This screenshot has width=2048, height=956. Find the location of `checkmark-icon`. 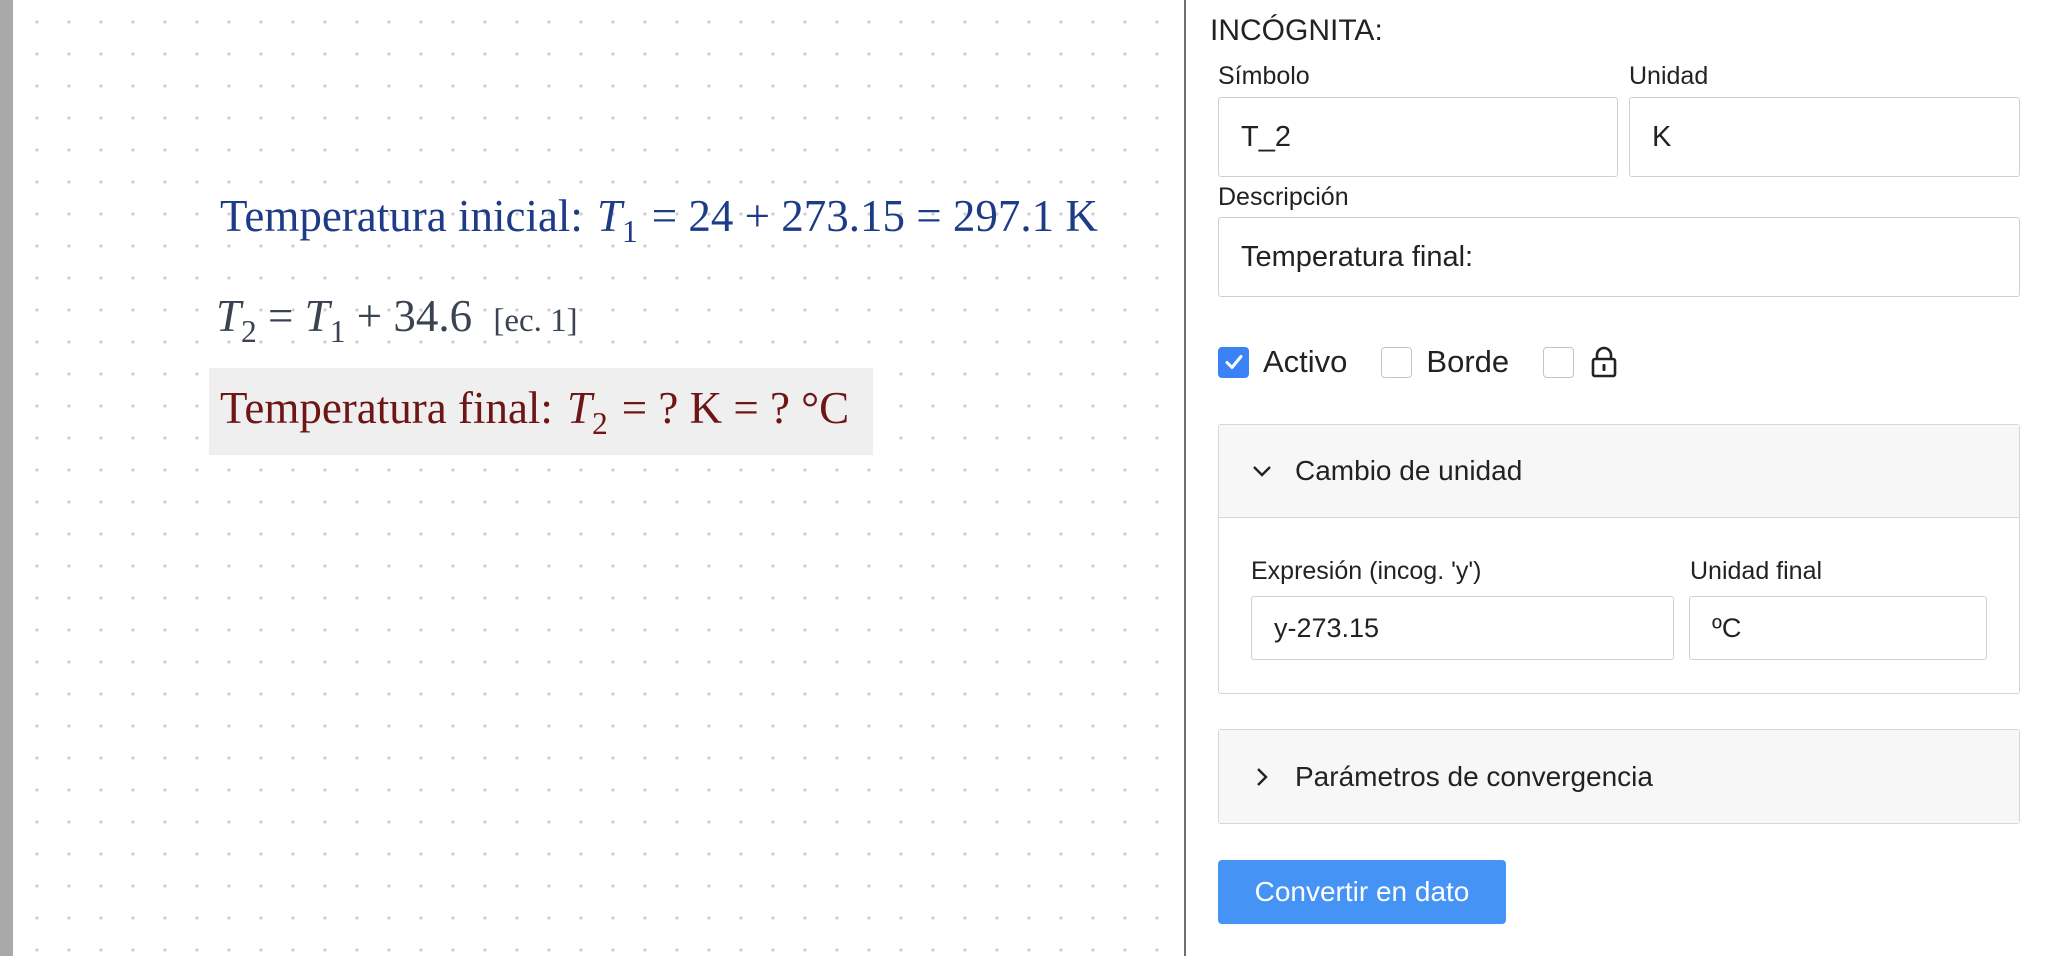

checkmark-icon is located at coordinates (1233, 362).